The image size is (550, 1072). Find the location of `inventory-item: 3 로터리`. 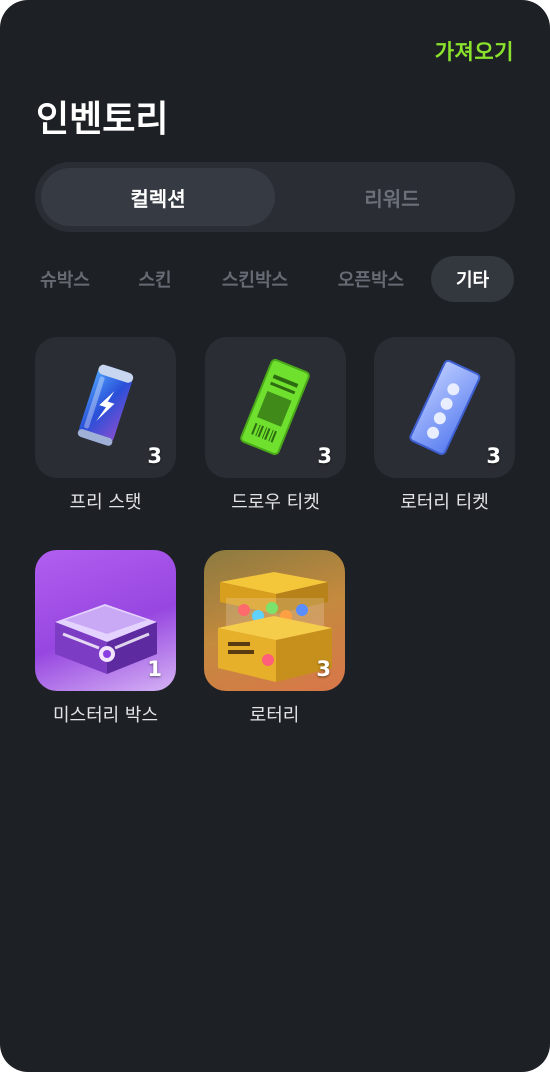

inventory-item: 3 로터리 is located at coordinates (274, 638).